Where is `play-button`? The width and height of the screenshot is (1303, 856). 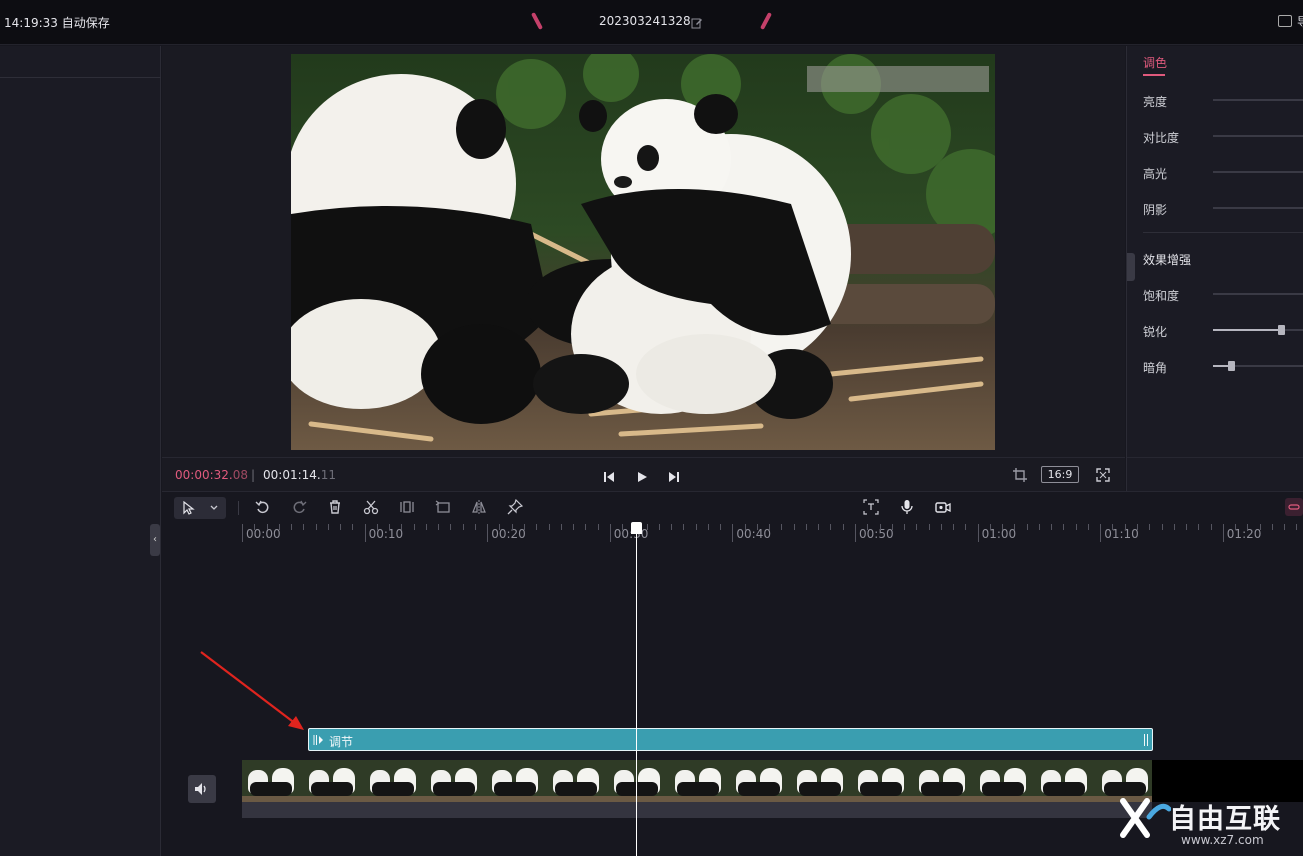 play-button is located at coordinates (642, 477).